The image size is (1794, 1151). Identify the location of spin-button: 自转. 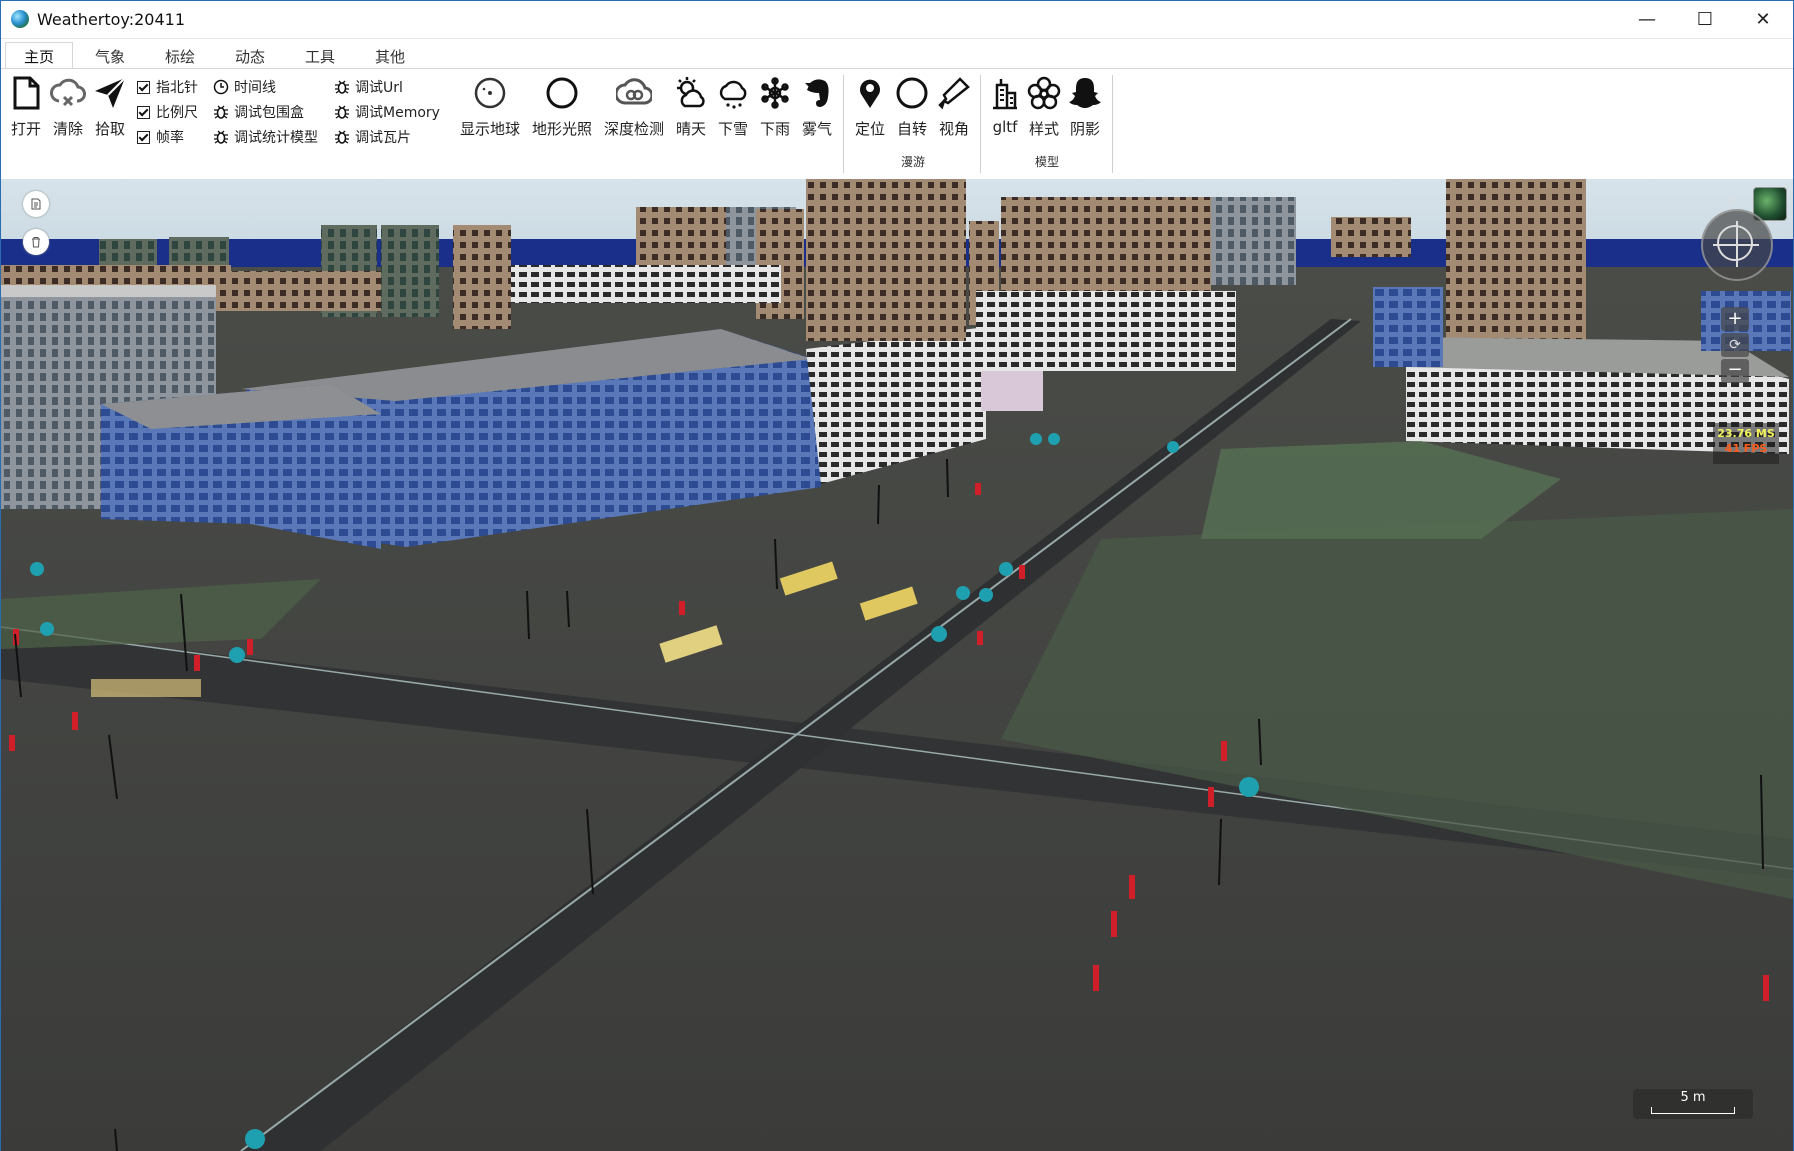
(912, 110).